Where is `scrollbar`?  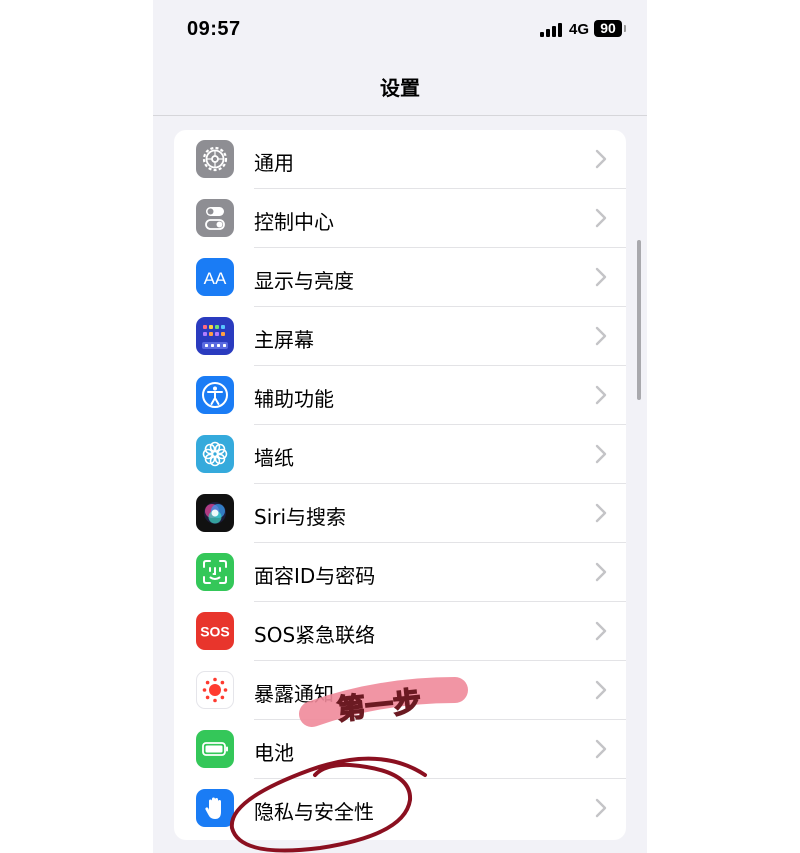 scrollbar is located at coordinates (639, 320).